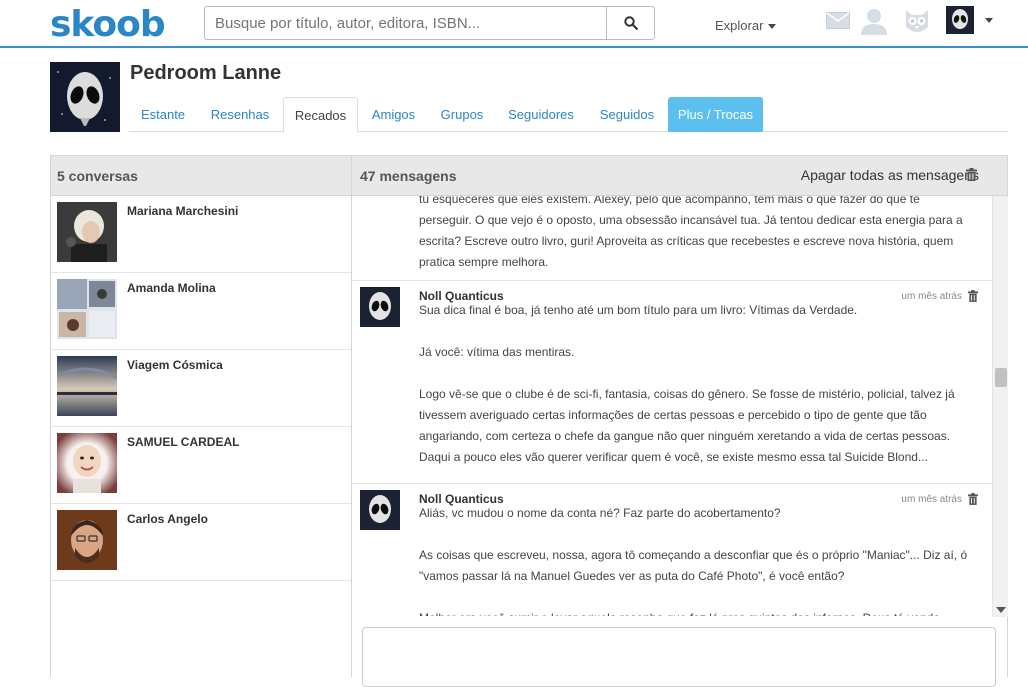  What do you see at coordinates (408, 176) in the screenshot?
I see `messages-count: 47 mensagens` at bounding box center [408, 176].